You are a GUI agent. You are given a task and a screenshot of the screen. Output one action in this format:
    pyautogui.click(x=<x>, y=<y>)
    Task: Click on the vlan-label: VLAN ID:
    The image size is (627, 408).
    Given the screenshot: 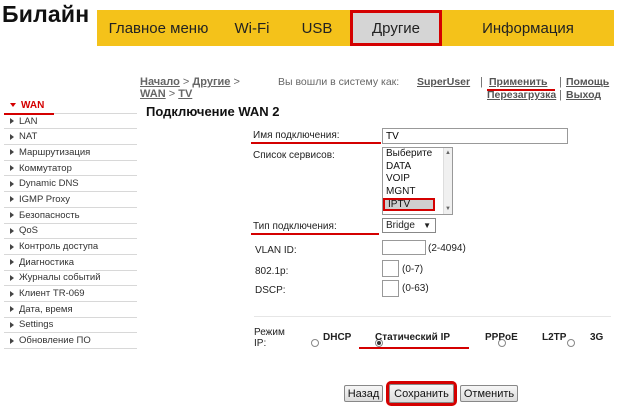 What is the action you would take?
    pyautogui.click(x=276, y=250)
    